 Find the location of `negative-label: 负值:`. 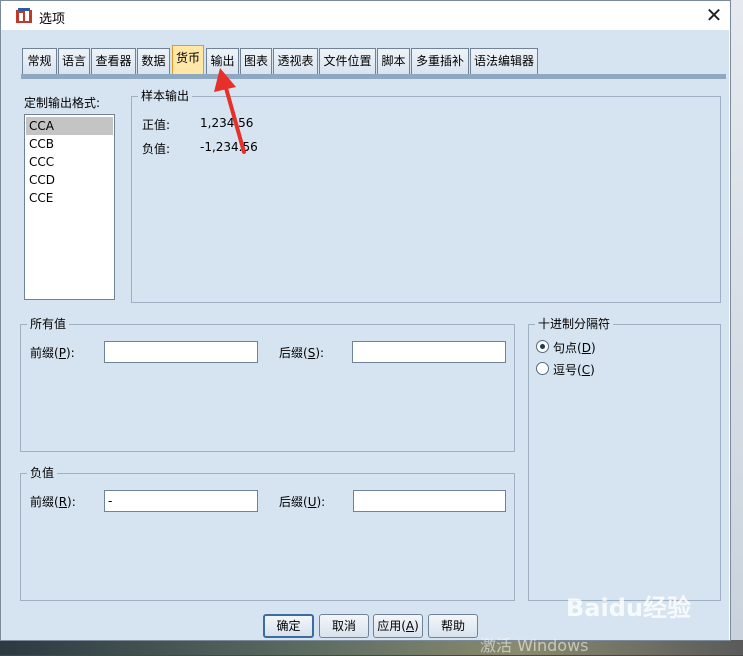

negative-label: 负值: is located at coordinates (156, 149).